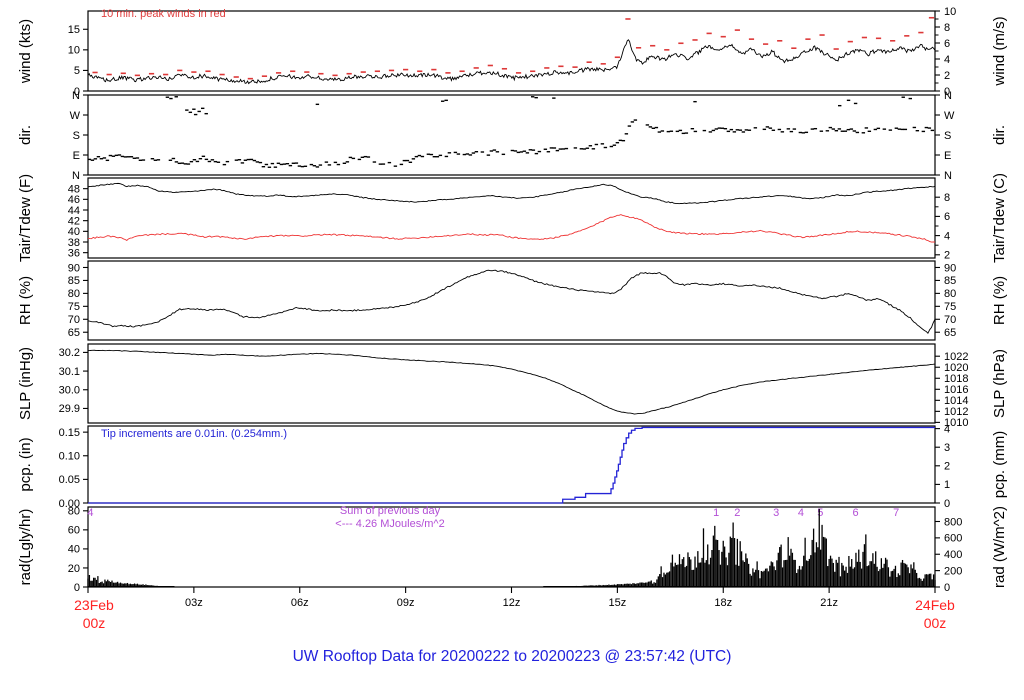 The width and height of the screenshot is (1024, 700). What do you see at coordinates (511, 228) in the screenshot?
I see `series-tdew` at bounding box center [511, 228].